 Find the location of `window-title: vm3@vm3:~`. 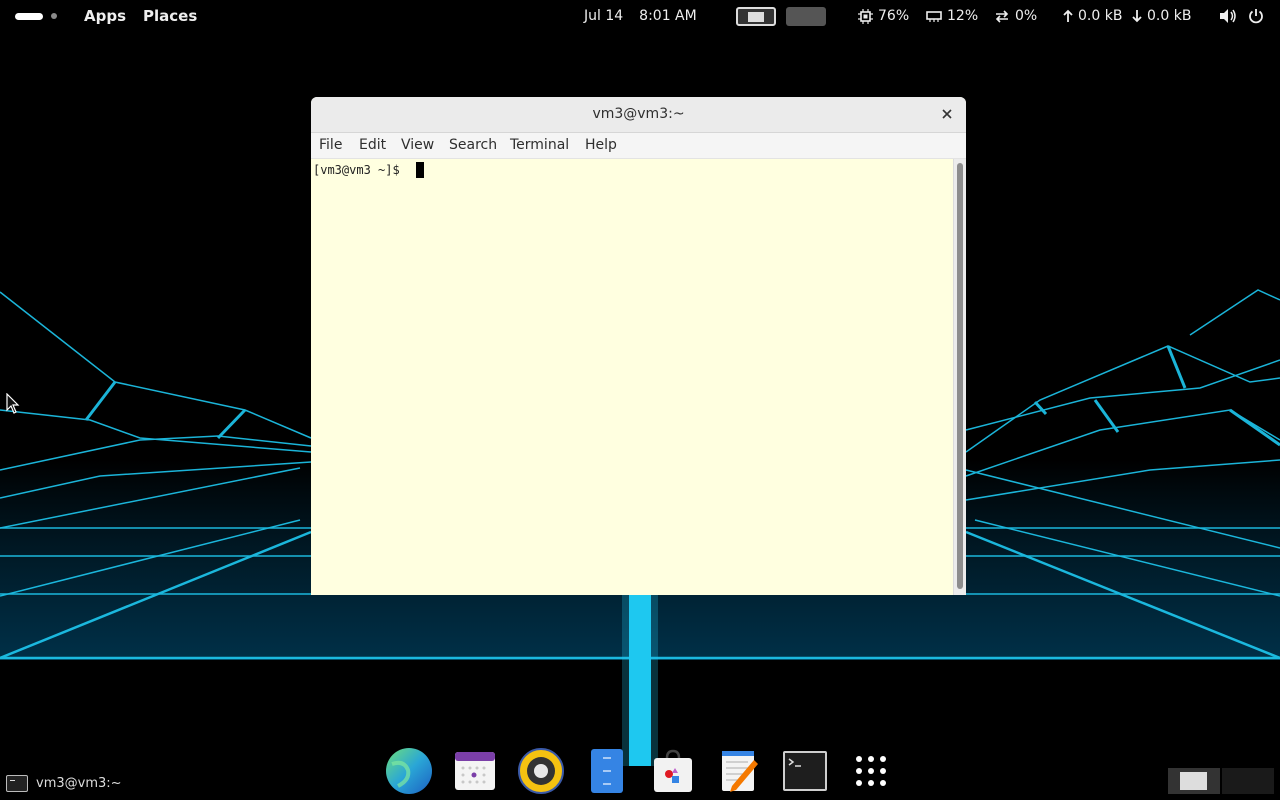

window-title: vm3@vm3:~ is located at coordinates (638, 114).